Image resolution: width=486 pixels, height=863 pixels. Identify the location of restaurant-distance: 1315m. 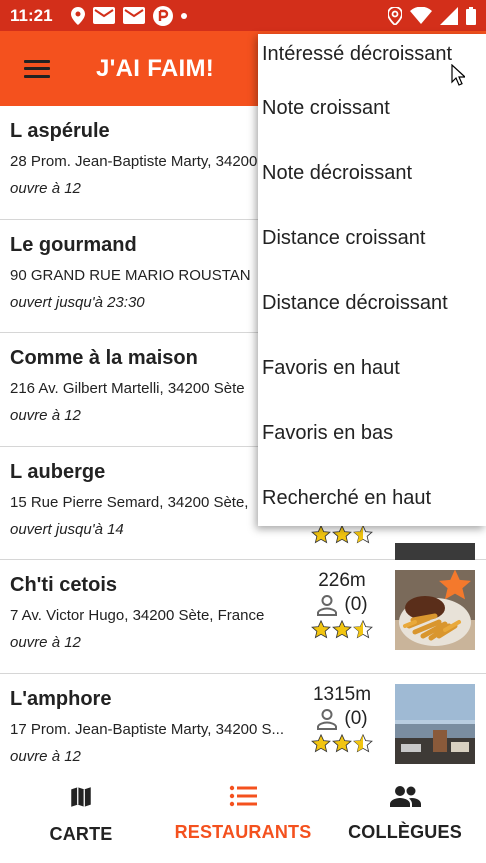
(342, 694).